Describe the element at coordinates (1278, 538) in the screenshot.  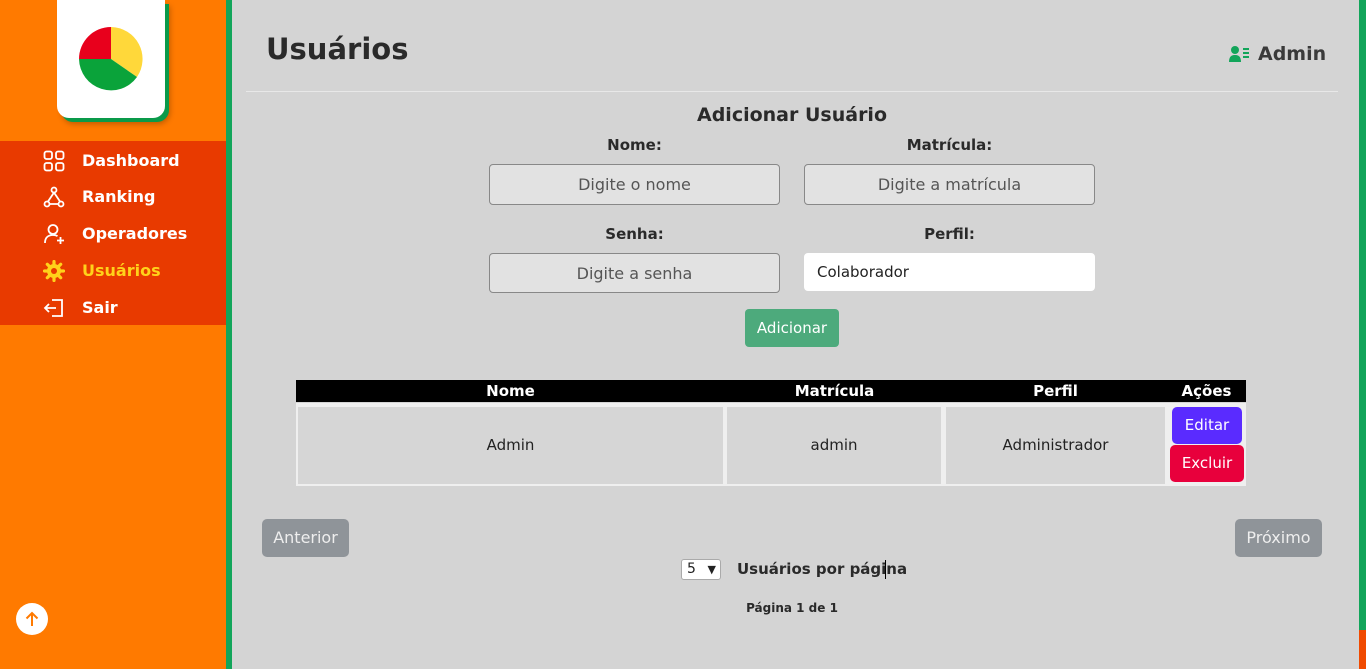
I see `next-page-button: Próximo` at that location.